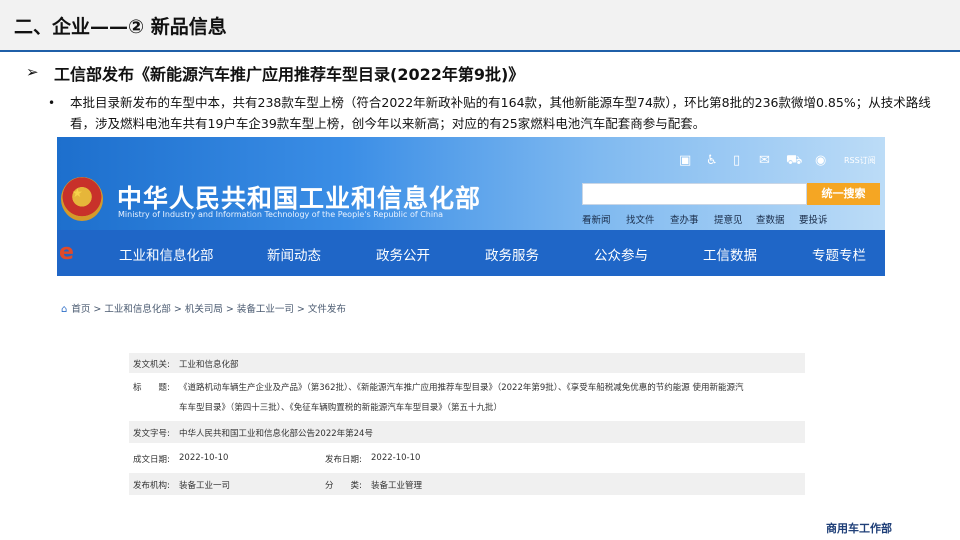 The height and width of the screenshot is (540, 960). I want to click on nav-item-gov-affairs: 政务公开, so click(403, 254).